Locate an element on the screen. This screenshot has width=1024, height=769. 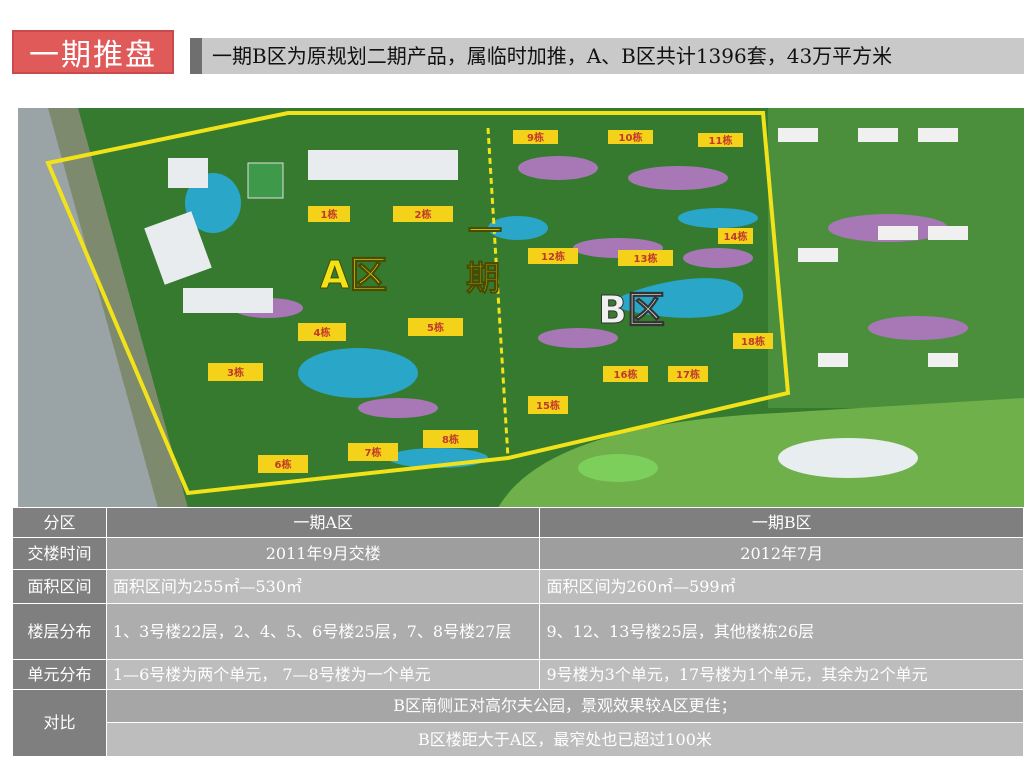
building-label: 7栋 is located at coordinates (373, 452).